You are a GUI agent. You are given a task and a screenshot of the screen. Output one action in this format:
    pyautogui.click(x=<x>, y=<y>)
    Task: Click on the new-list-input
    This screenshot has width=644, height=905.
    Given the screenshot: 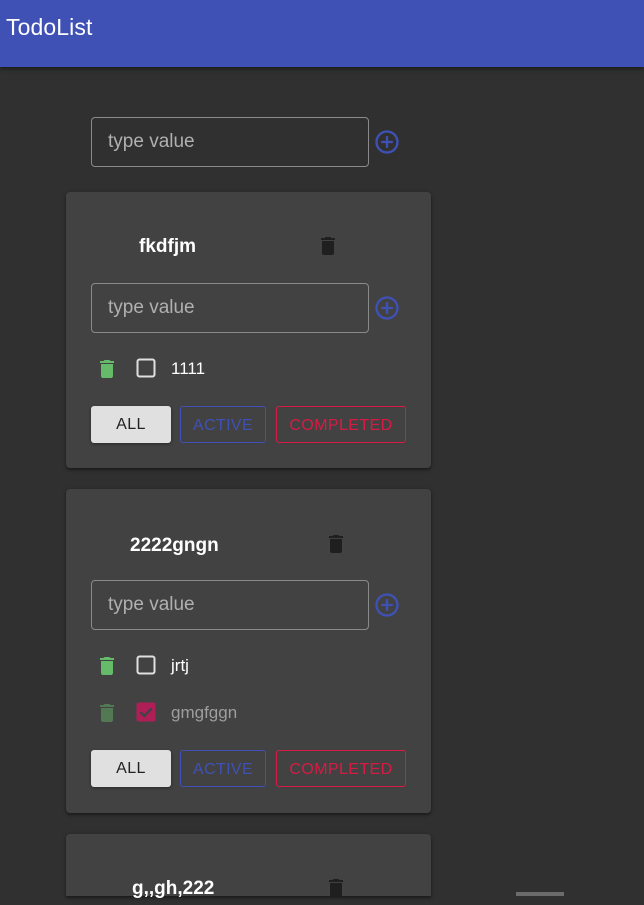 What is the action you would take?
    pyautogui.click(x=230, y=142)
    